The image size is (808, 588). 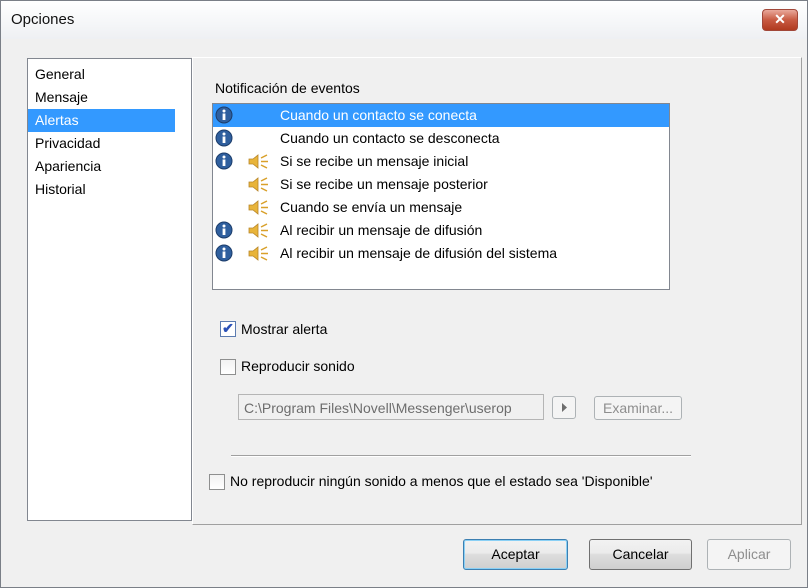 I want to click on category-item-2: Alertas, so click(x=101, y=120).